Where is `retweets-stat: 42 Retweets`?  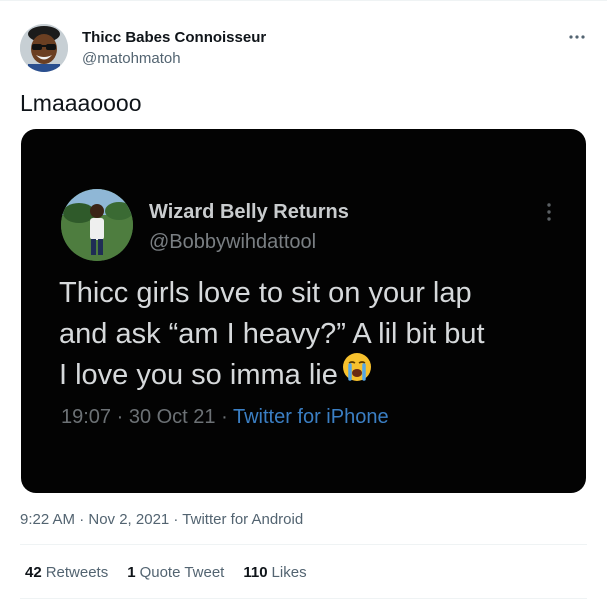 retweets-stat: 42 Retweets is located at coordinates (66, 572).